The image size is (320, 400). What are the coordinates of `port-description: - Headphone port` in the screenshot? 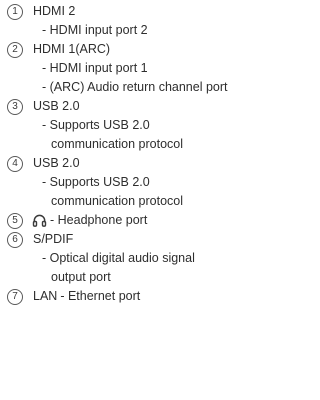 It's located at (99, 220).